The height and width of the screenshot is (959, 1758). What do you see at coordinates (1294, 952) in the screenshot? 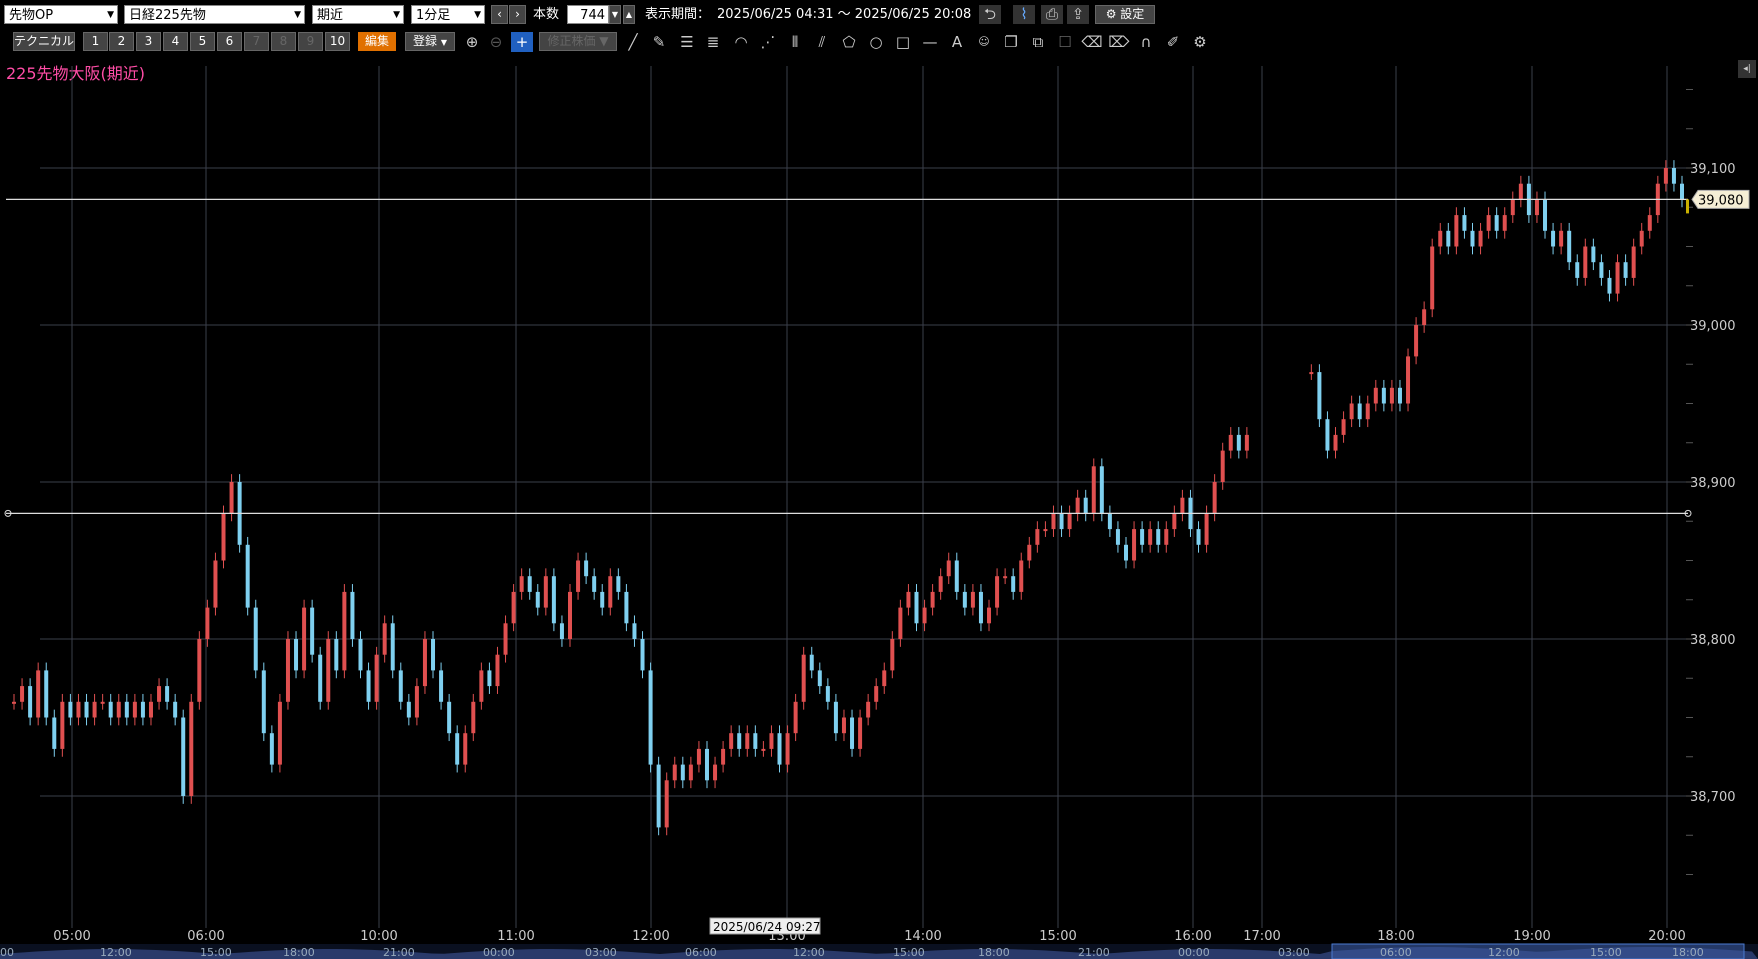
I see `navigator-label: 03:00` at bounding box center [1294, 952].